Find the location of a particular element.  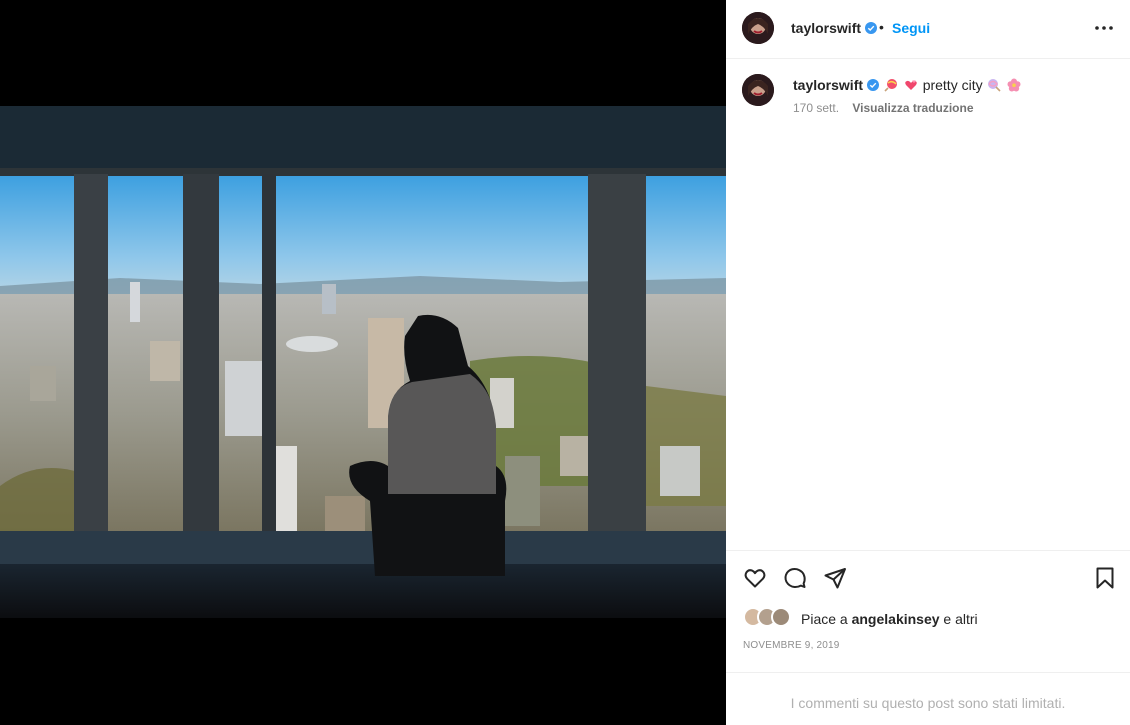

post-header: taylorswift • Segui is located at coordinates (928, 29).